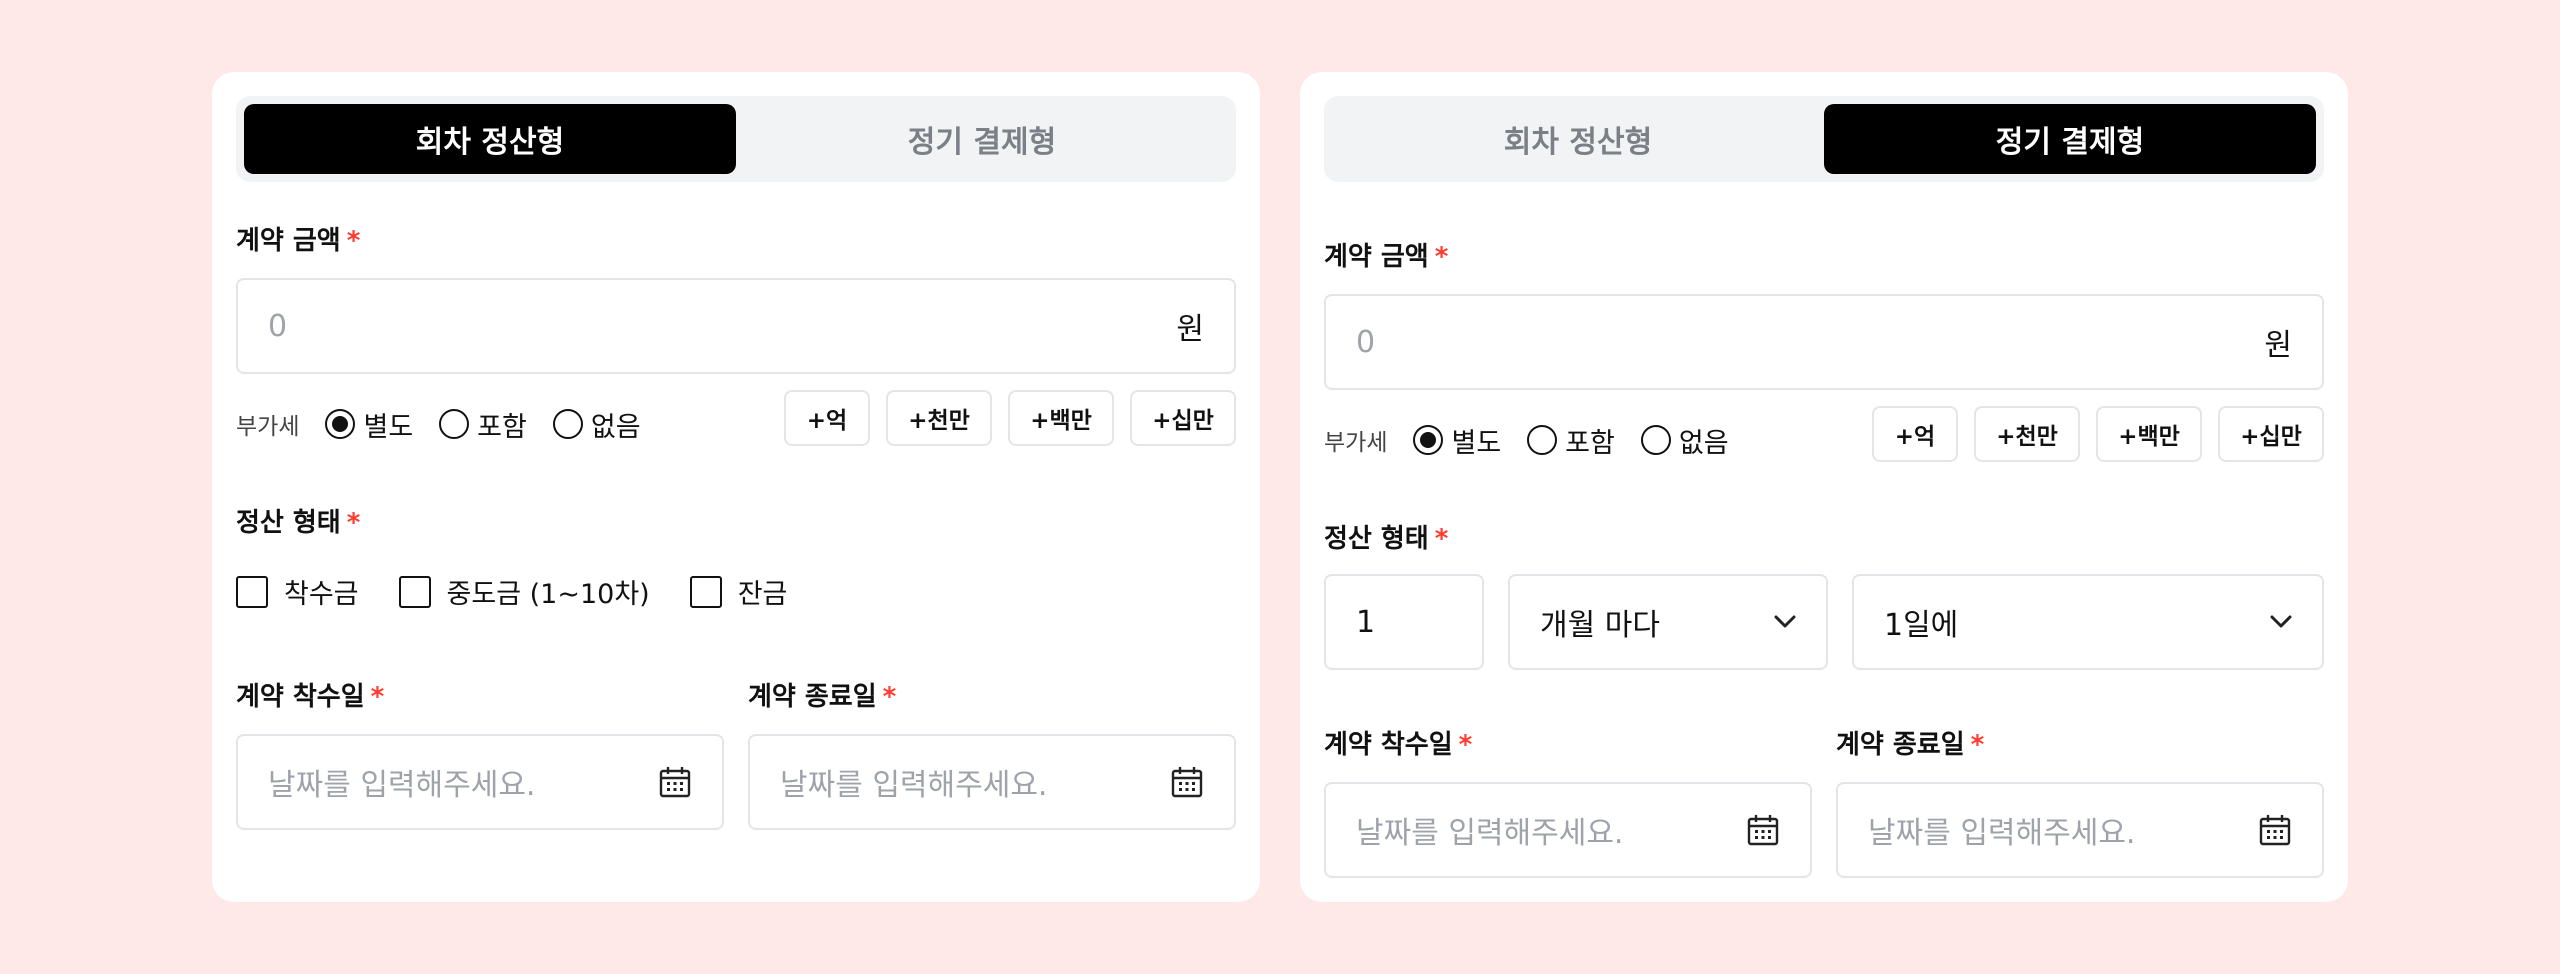 The width and height of the screenshot is (2560, 974). Describe the element at coordinates (321, 594) in the screenshot. I see `checkbox-label: 착수금` at that location.